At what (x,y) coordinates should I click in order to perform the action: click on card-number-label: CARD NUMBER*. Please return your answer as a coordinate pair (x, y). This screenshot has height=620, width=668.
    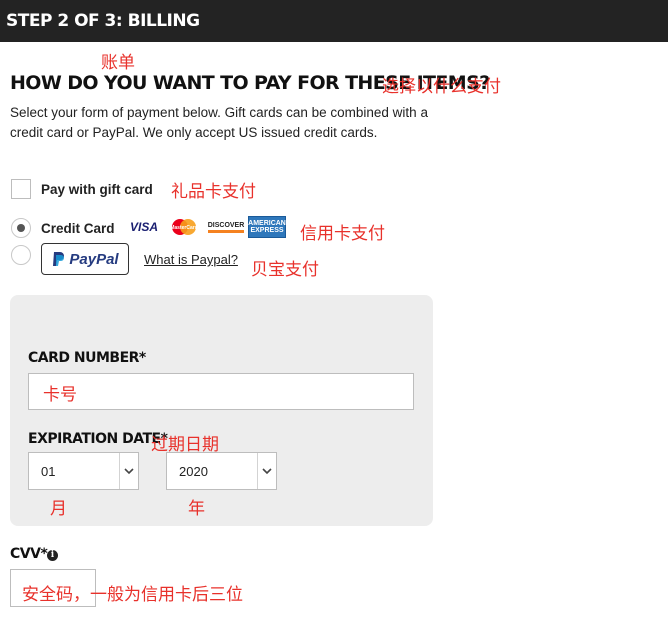
    Looking at the image, I should click on (87, 358).